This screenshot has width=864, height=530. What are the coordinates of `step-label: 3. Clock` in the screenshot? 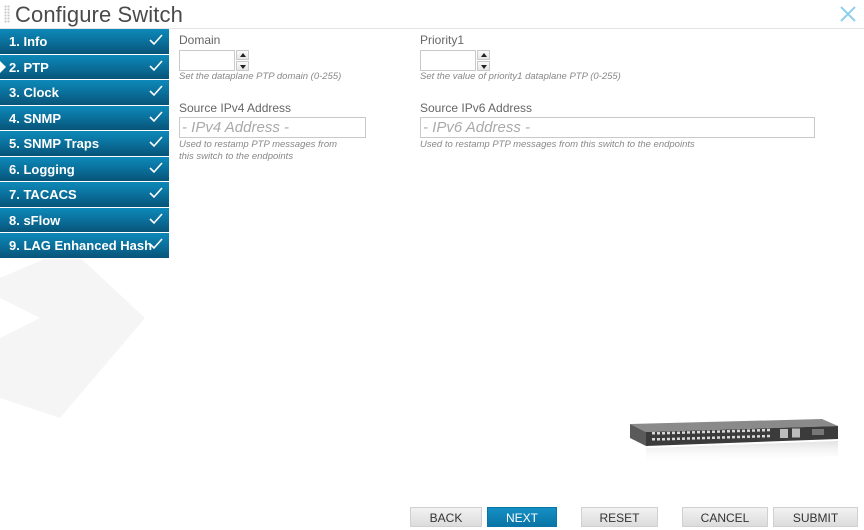 It's located at (34, 92).